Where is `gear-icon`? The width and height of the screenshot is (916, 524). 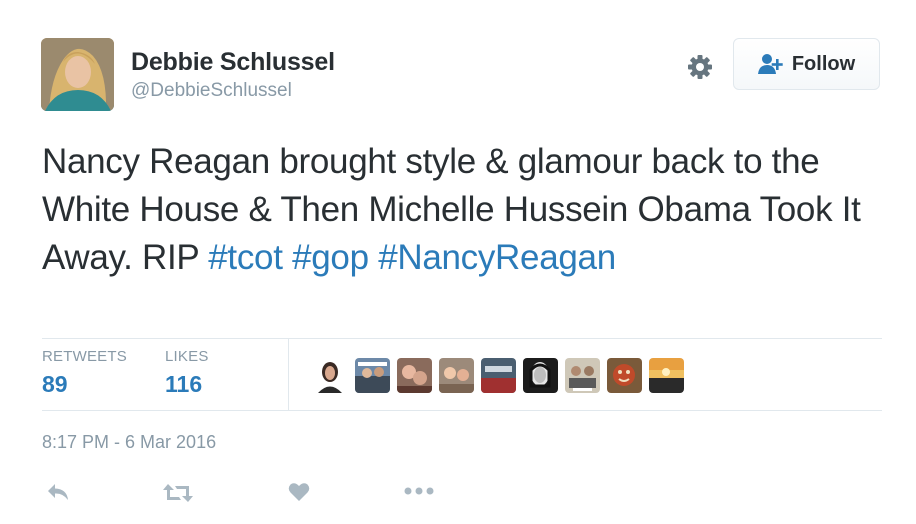
gear-icon is located at coordinates (700, 67).